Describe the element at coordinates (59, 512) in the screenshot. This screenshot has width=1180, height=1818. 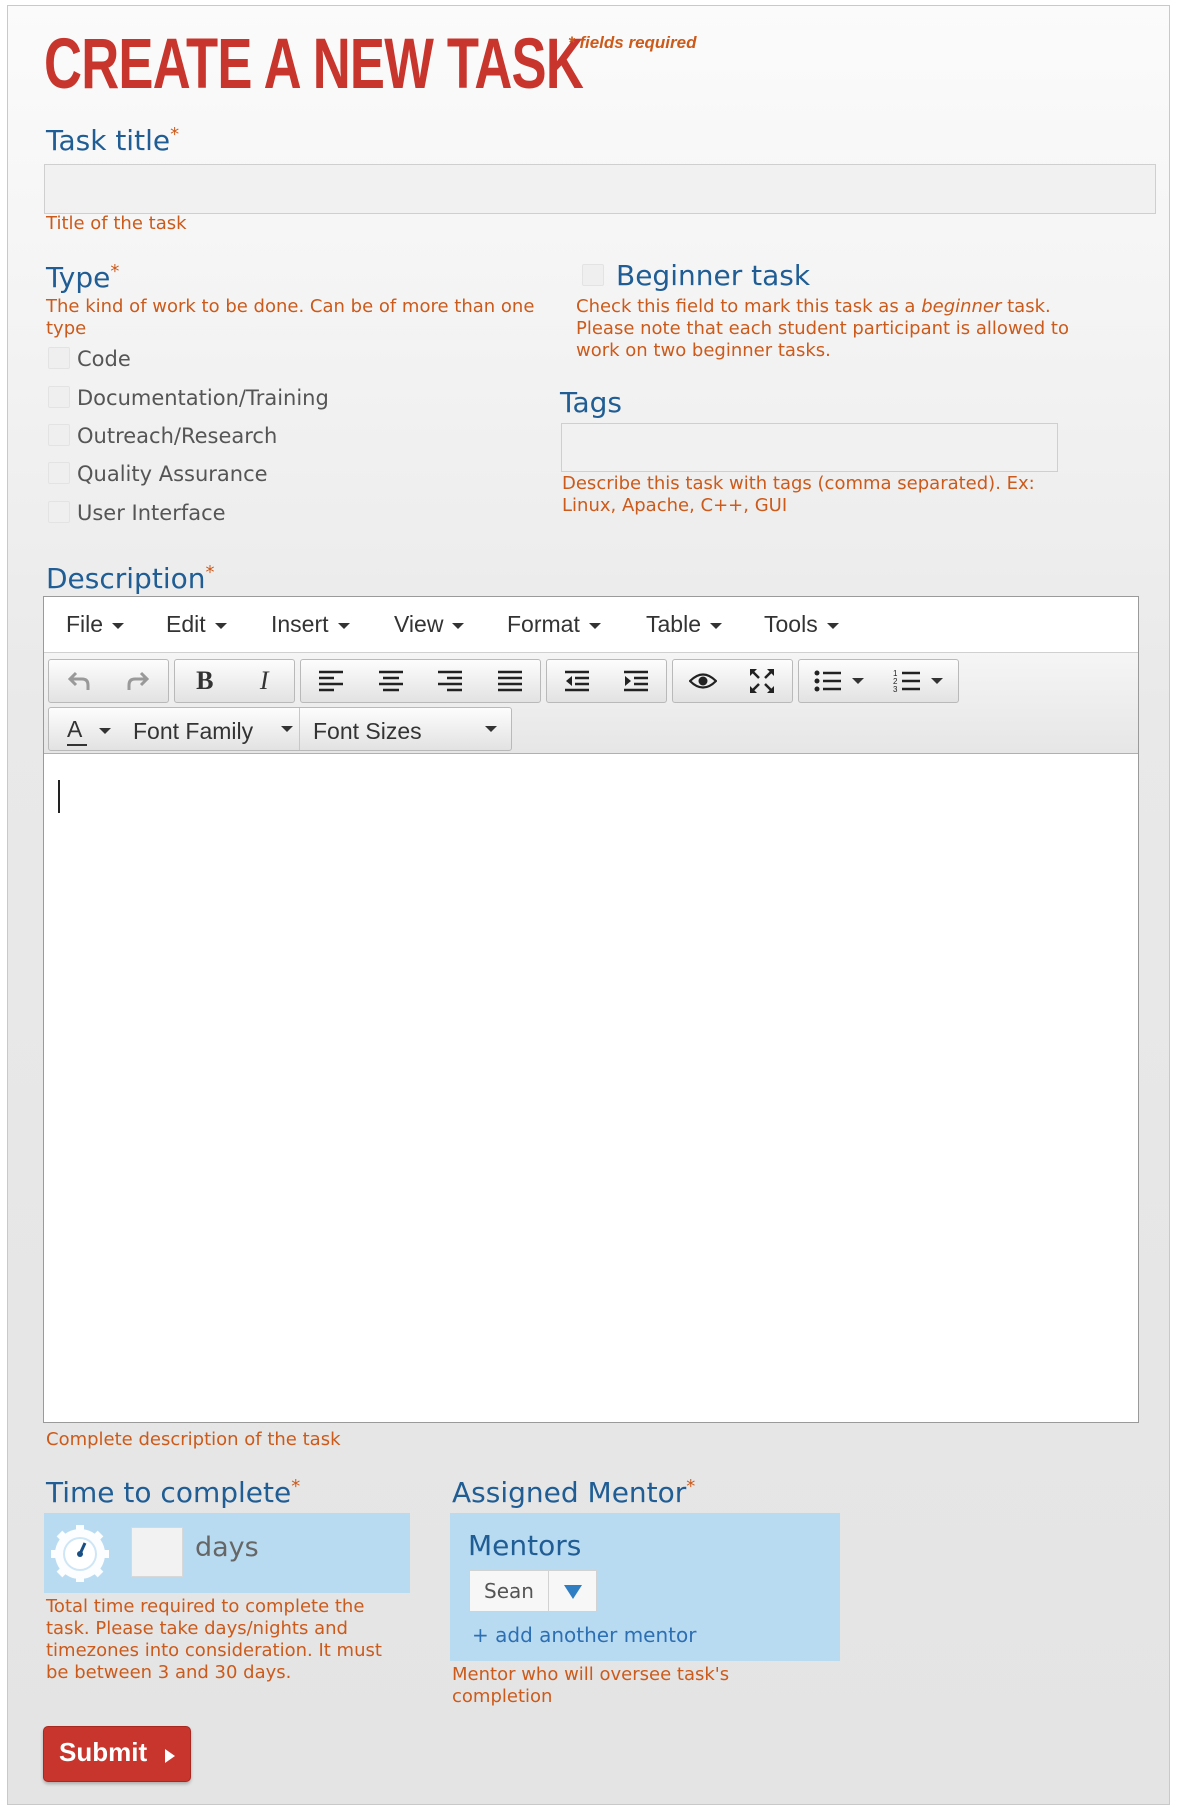
I see `type-ui-checkbox` at that location.